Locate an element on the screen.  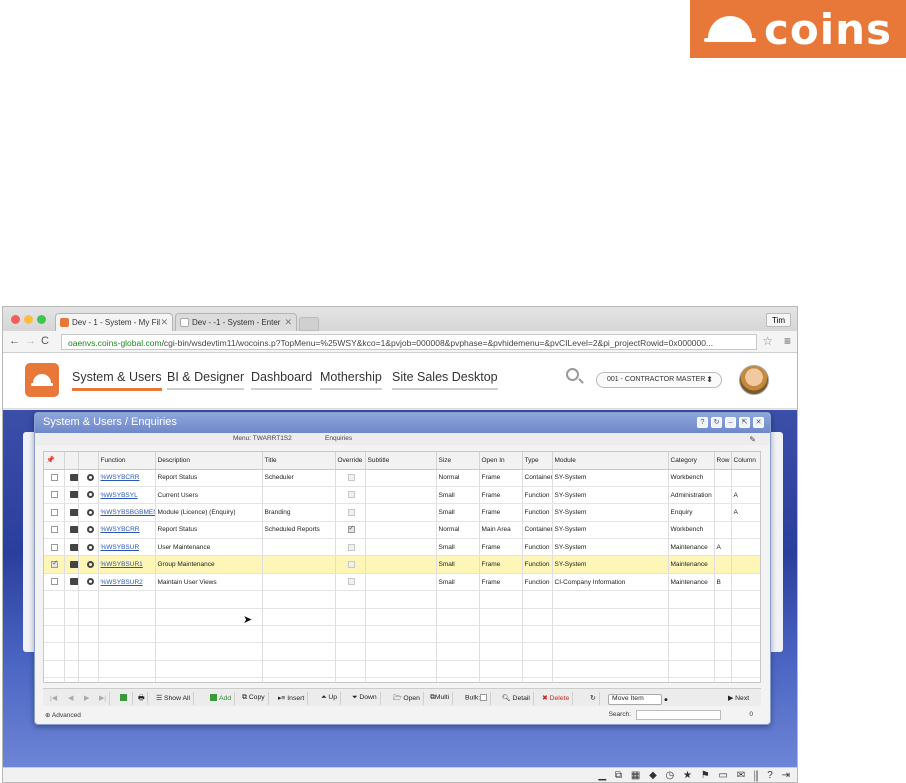
bulk-toggle: Bulk: is located at coordinates (477, 698).